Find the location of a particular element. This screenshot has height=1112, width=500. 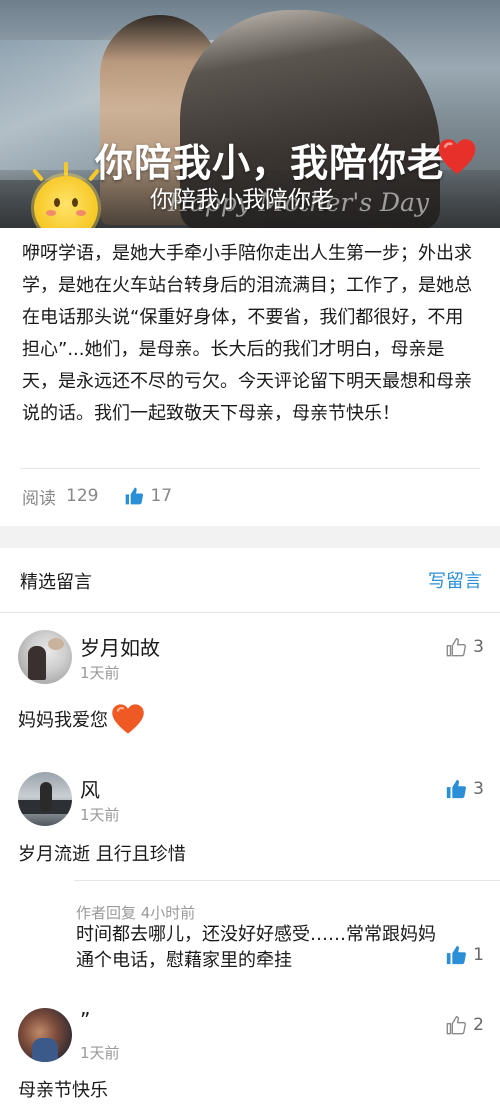

write-comment-button: 写留言 is located at coordinates (455, 580).